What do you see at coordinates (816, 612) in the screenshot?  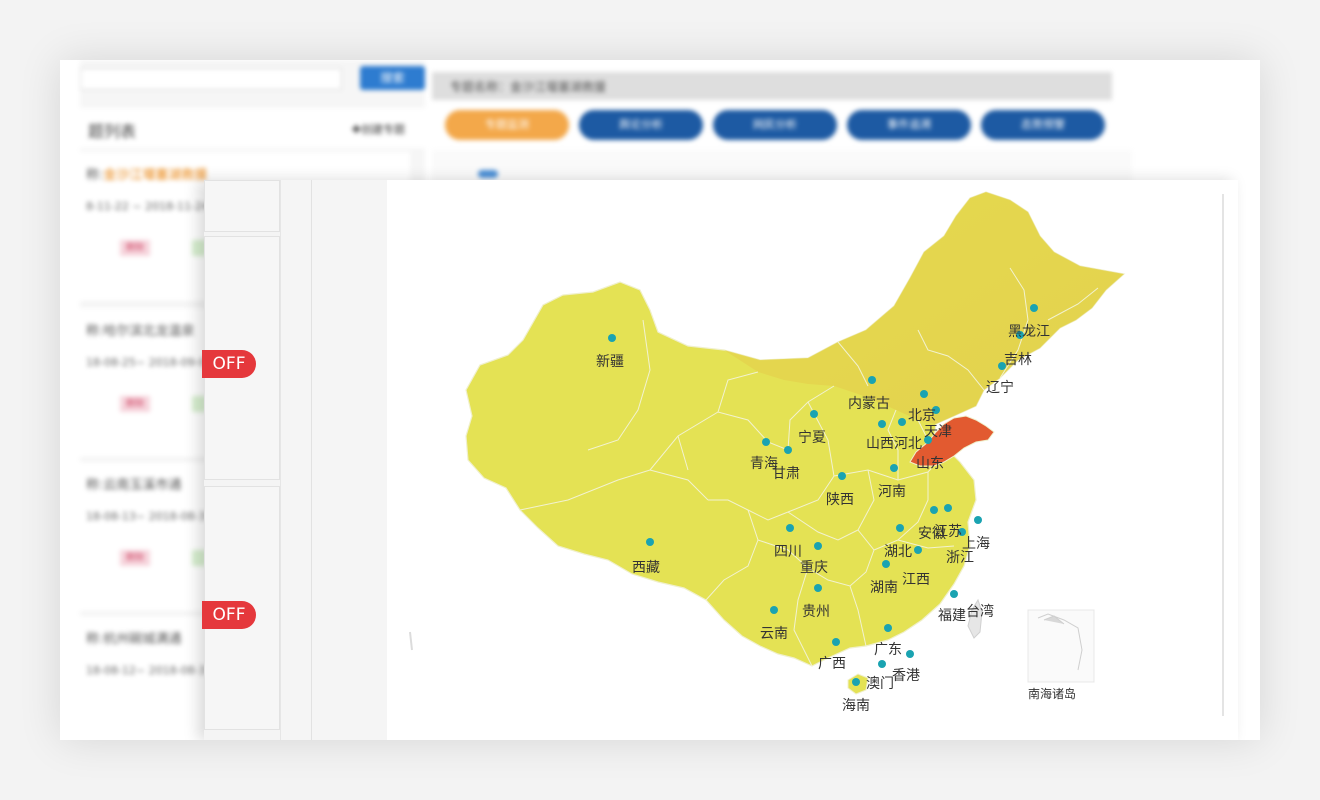 I see `label-guizhou: 贵州` at bounding box center [816, 612].